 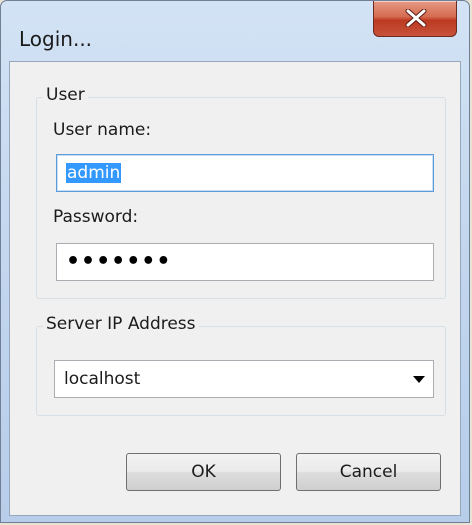 I want to click on password-field: •••••••, so click(x=245, y=262).